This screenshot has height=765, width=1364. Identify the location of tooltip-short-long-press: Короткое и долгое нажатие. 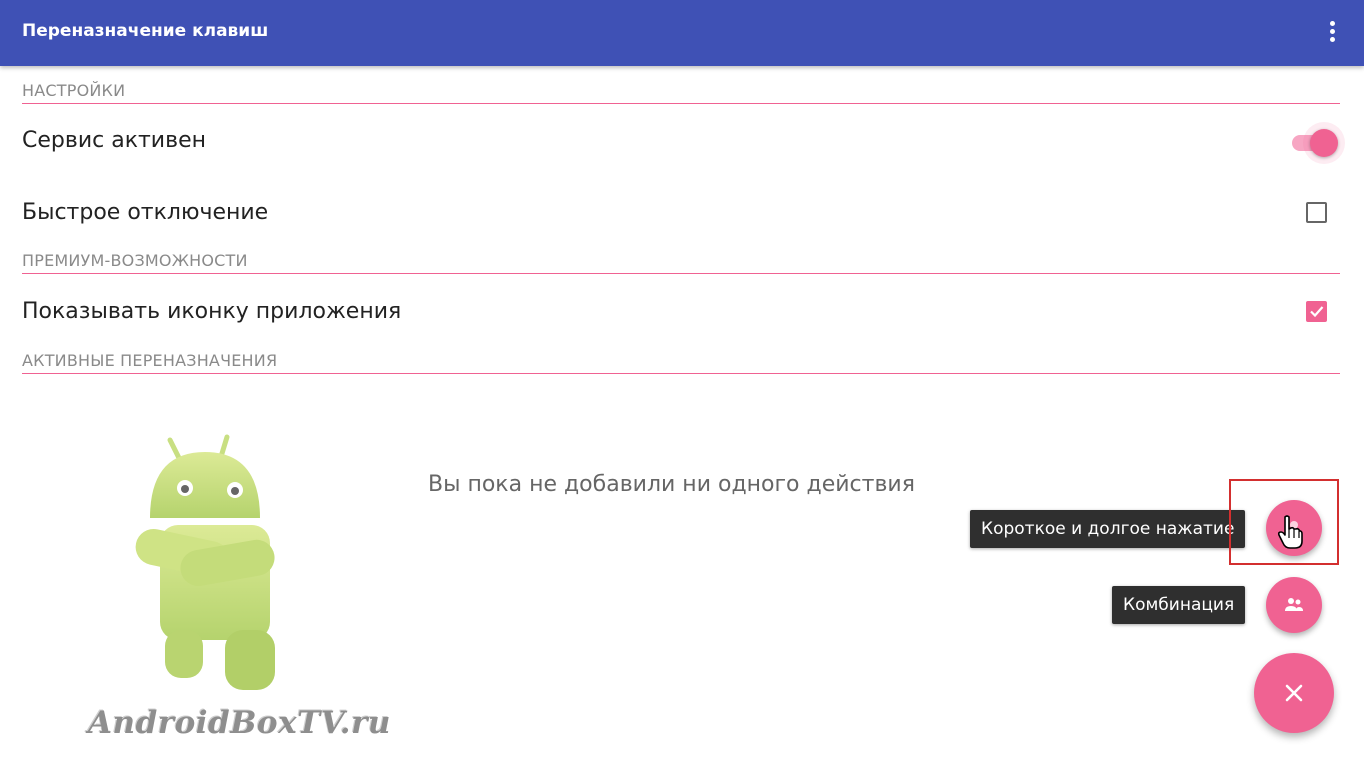
(1108, 529).